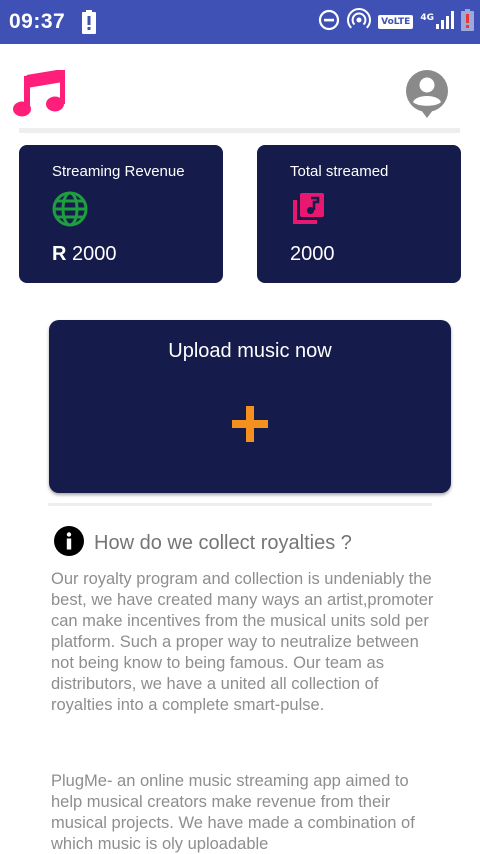 Image resolution: width=480 pixels, height=854 pixels. Describe the element at coordinates (37, 21) in the screenshot. I see `status-time: 09:37` at that location.